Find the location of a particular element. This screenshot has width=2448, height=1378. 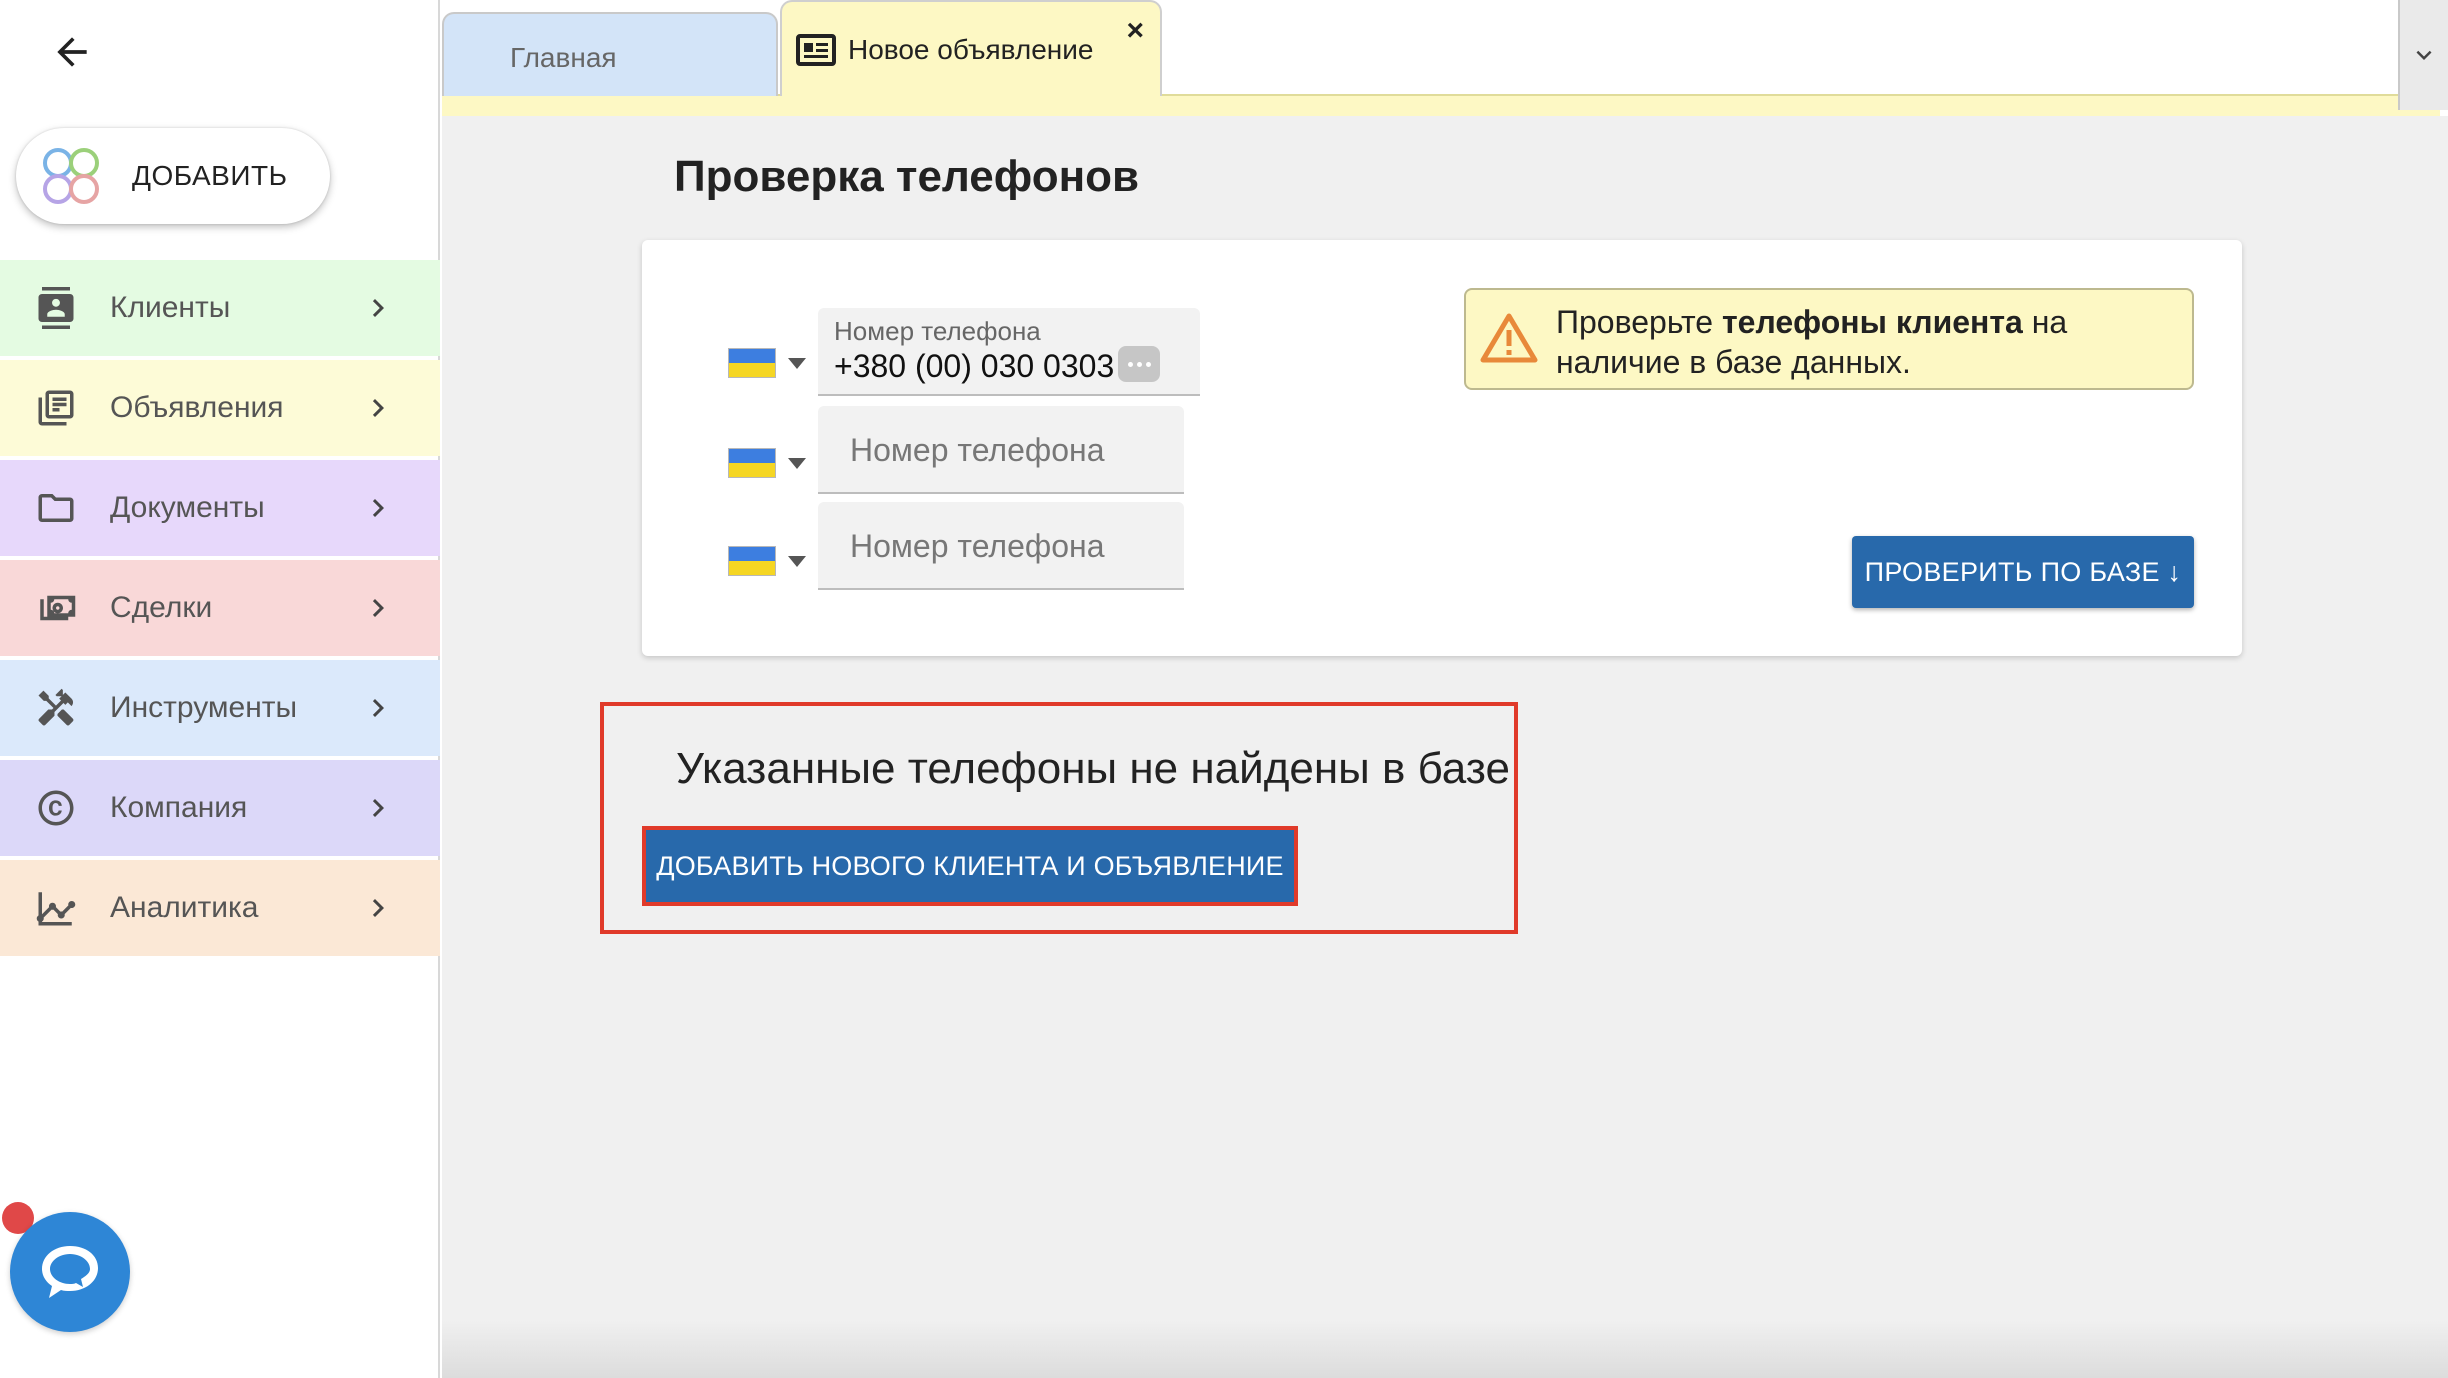

arrow-left-icon is located at coordinates (72, 52).